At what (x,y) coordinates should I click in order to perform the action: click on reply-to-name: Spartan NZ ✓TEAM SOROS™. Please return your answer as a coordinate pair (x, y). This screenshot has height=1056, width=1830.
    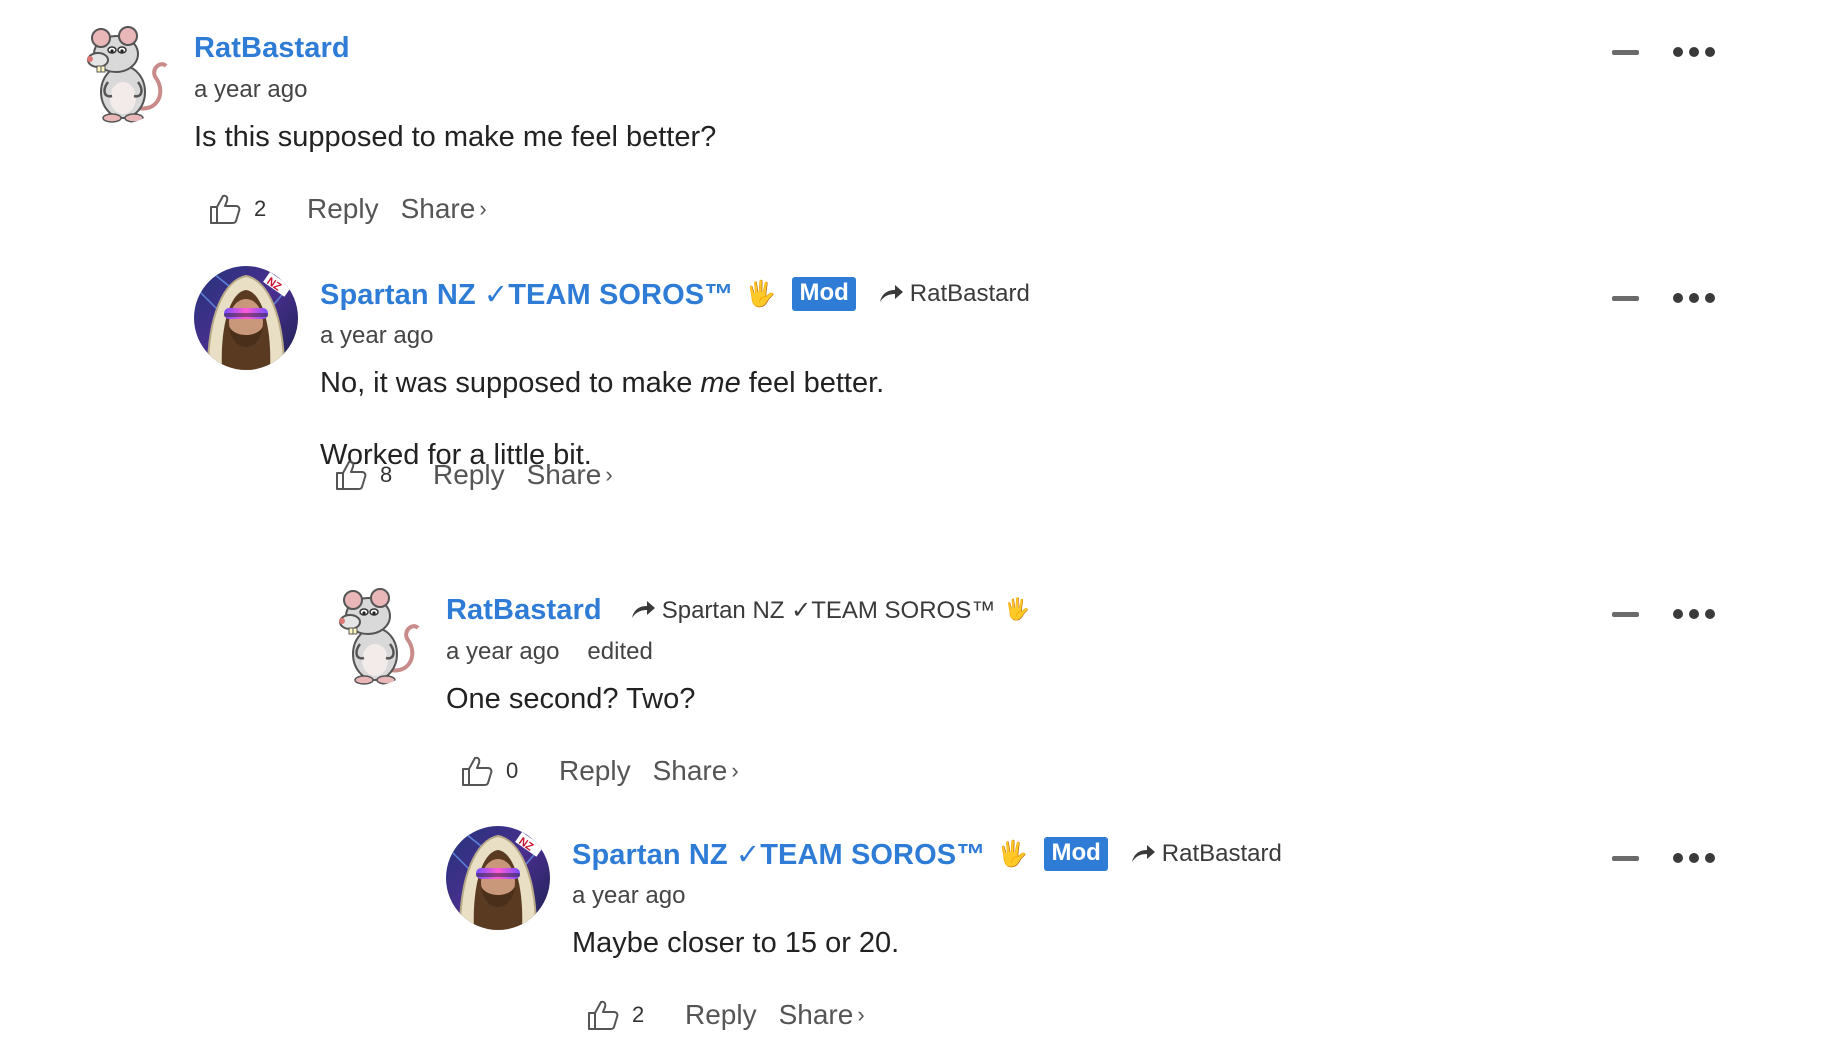
    Looking at the image, I should click on (828, 610).